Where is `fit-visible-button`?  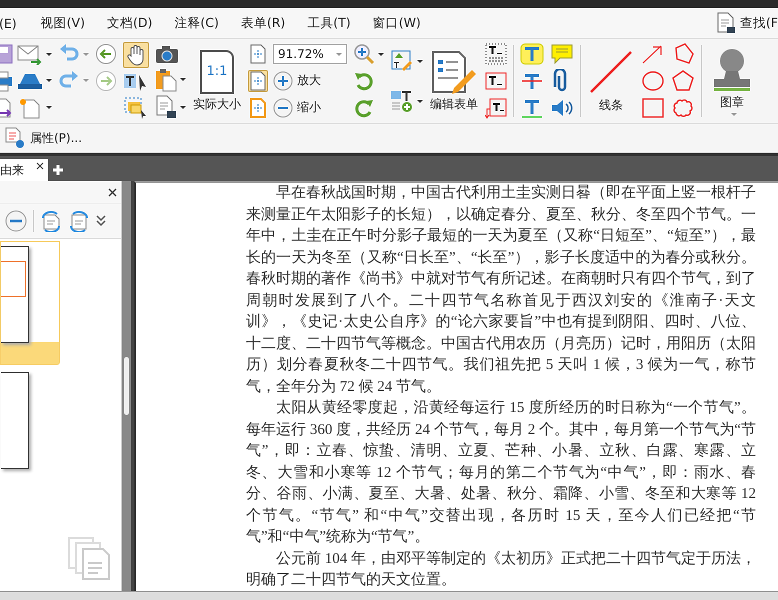 fit-visible-button is located at coordinates (258, 107).